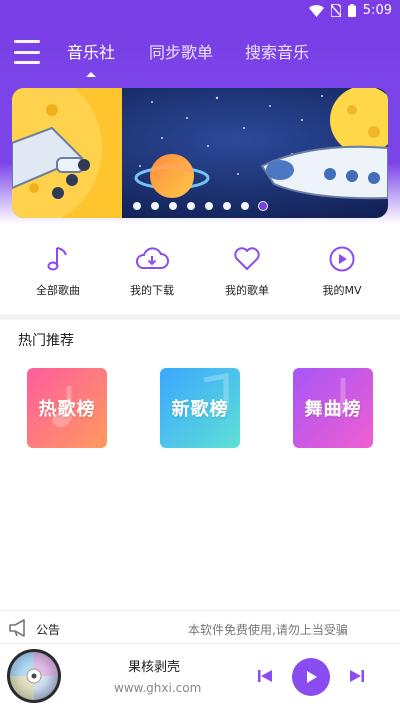 This screenshot has width=400, height=711. What do you see at coordinates (247, 290) in the screenshot?
I see `quick-label: 我的歌单` at bounding box center [247, 290].